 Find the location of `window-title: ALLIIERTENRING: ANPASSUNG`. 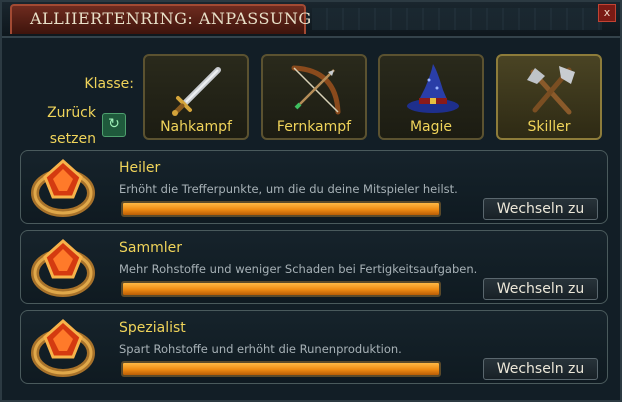

window-title: ALLIIERTENRING: ANPASSUNG is located at coordinates (171, 18).